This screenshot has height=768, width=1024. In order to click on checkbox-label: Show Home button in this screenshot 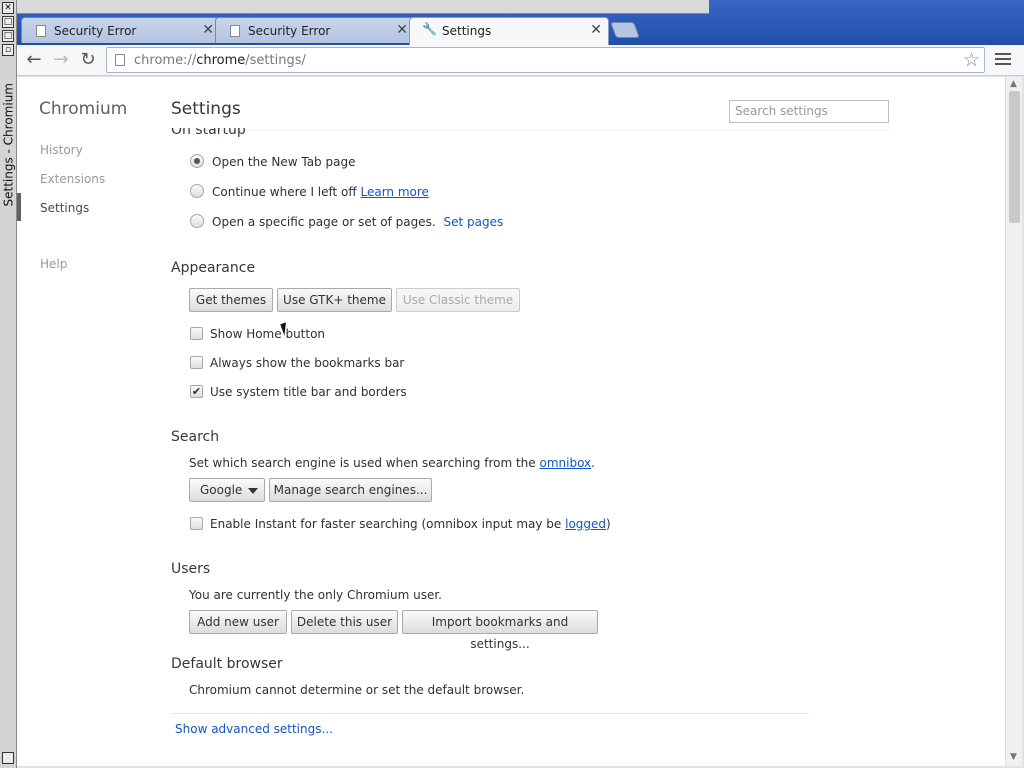, I will do `click(268, 334)`.